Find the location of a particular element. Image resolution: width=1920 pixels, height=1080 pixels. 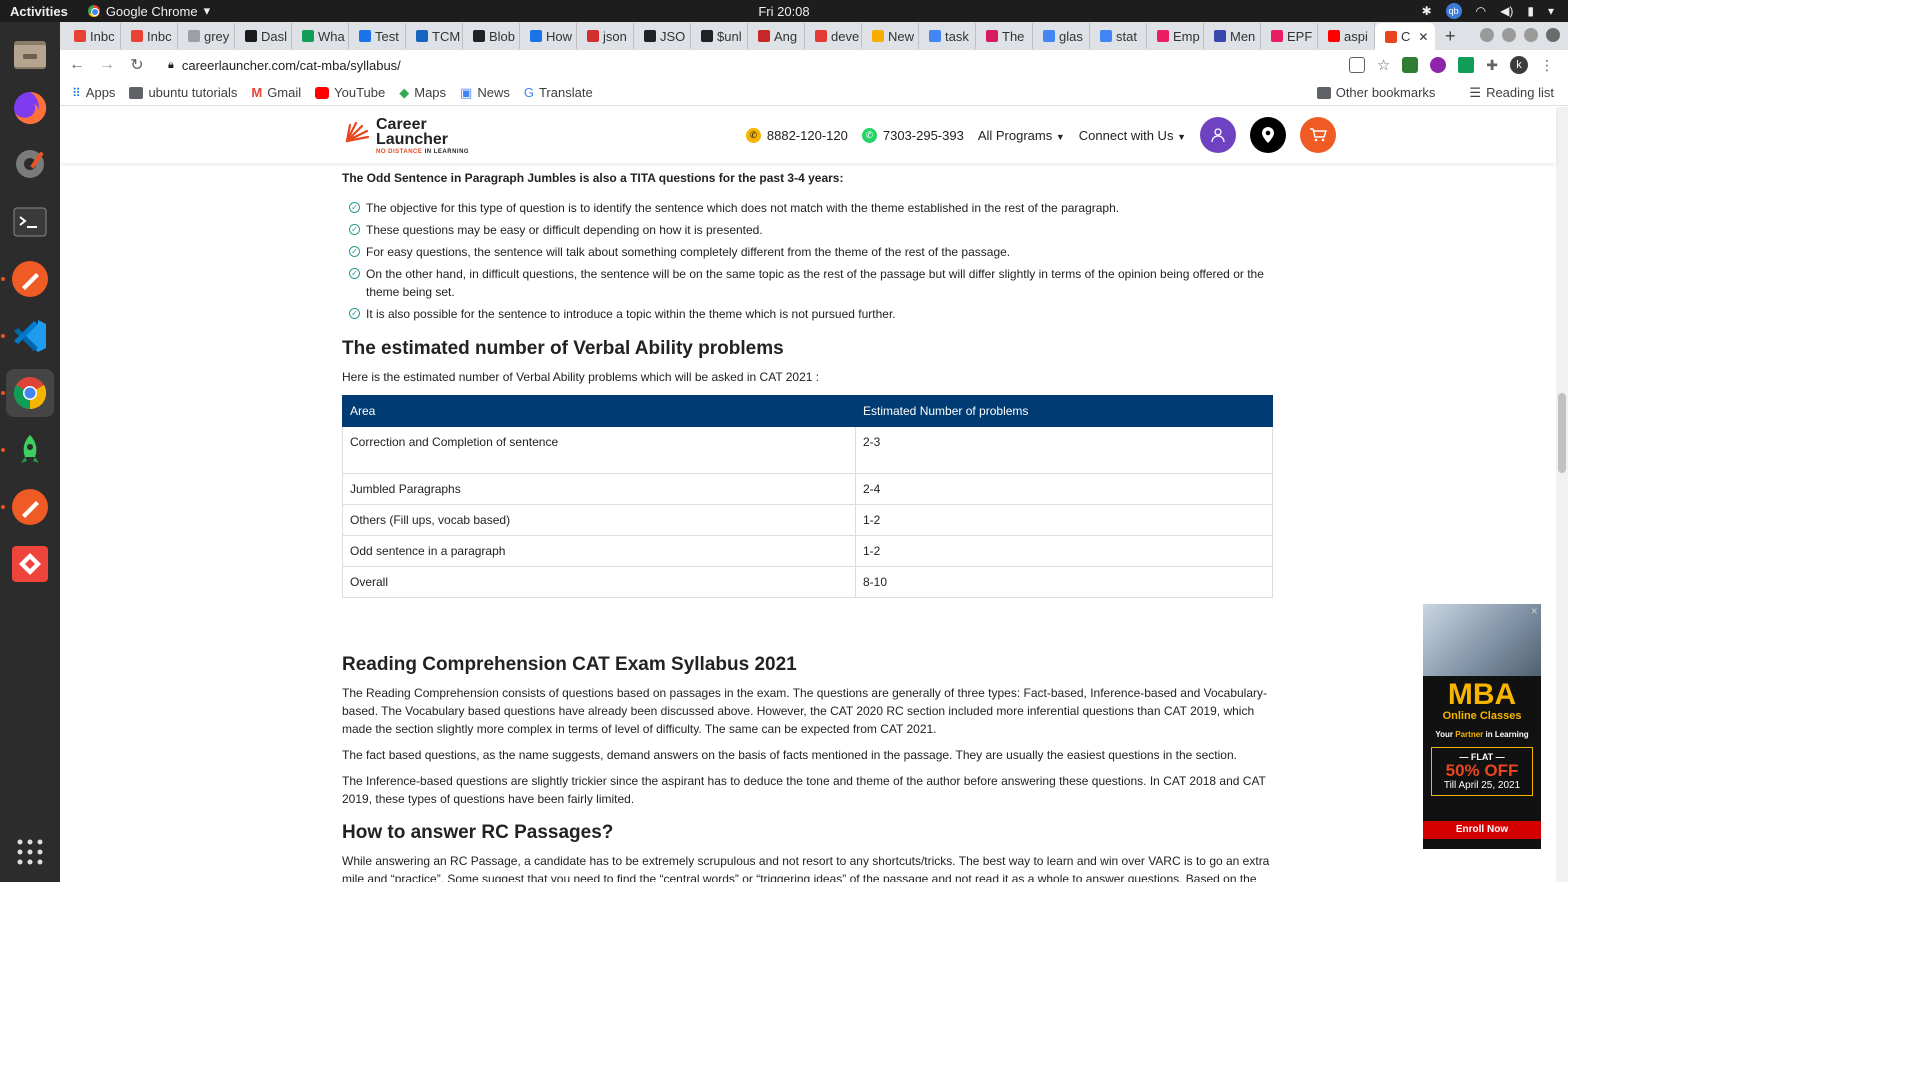

chrome-icon is located at coordinates (27, 393).